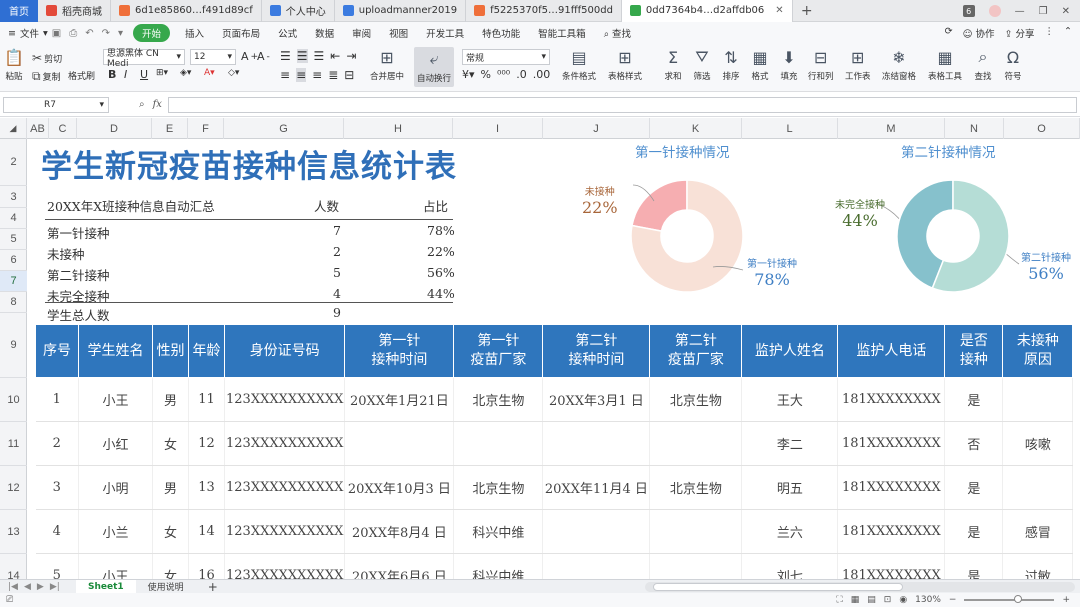 The image size is (1080, 607). Describe the element at coordinates (596, 399) in the screenshot. I see `table-cell: 20XX年3月1 日` at that location.